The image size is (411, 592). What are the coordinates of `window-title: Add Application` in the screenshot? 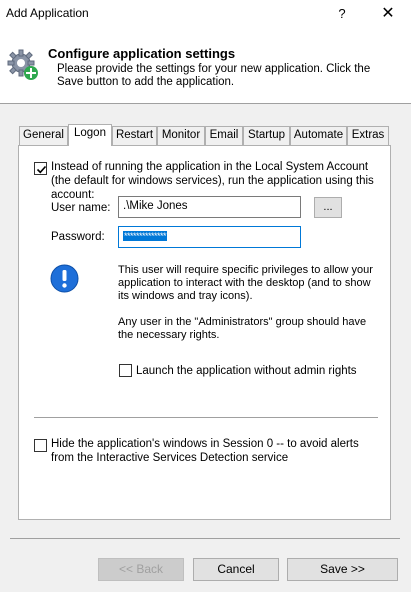 It's located at (47, 13).